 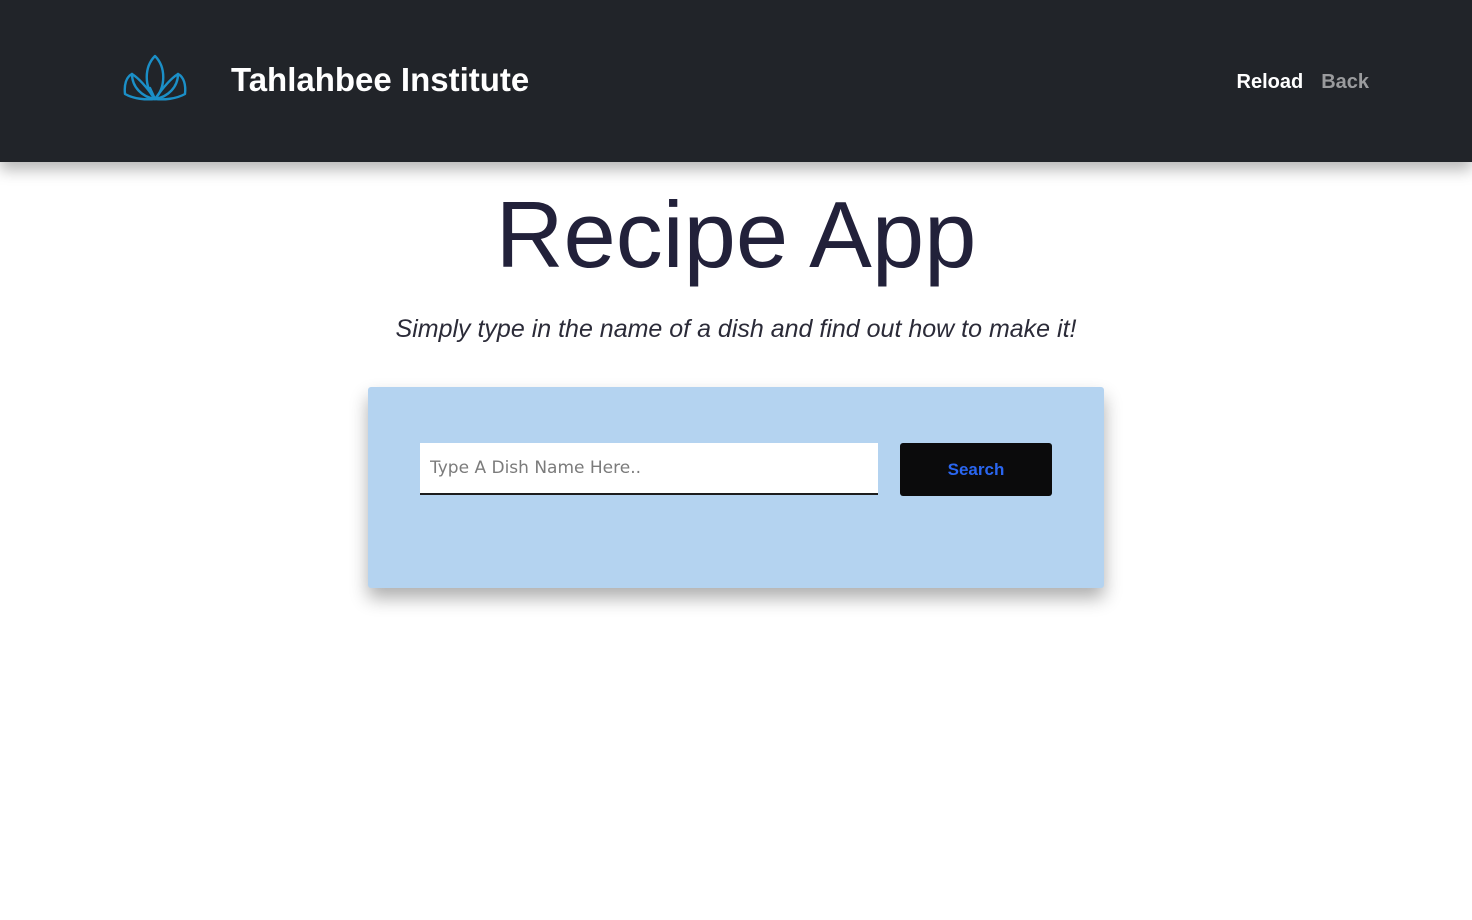 What do you see at coordinates (976, 469) in the screenshot?
I see `search-button: Search` at bounding box center [976, 469].